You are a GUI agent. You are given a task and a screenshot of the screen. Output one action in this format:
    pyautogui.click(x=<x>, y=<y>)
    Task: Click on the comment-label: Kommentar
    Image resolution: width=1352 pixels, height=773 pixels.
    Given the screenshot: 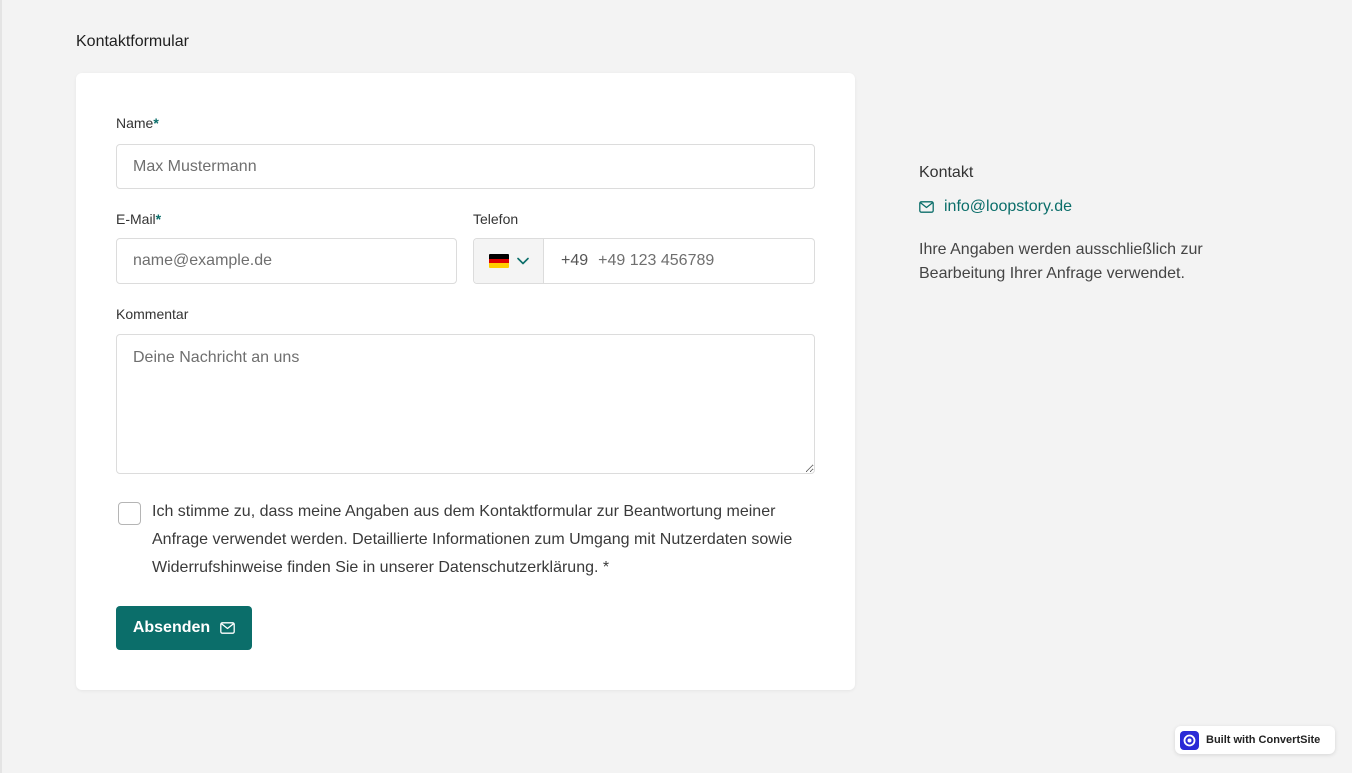 What is the action you would take?
    pyautogui.click(x=152, y=314)
    